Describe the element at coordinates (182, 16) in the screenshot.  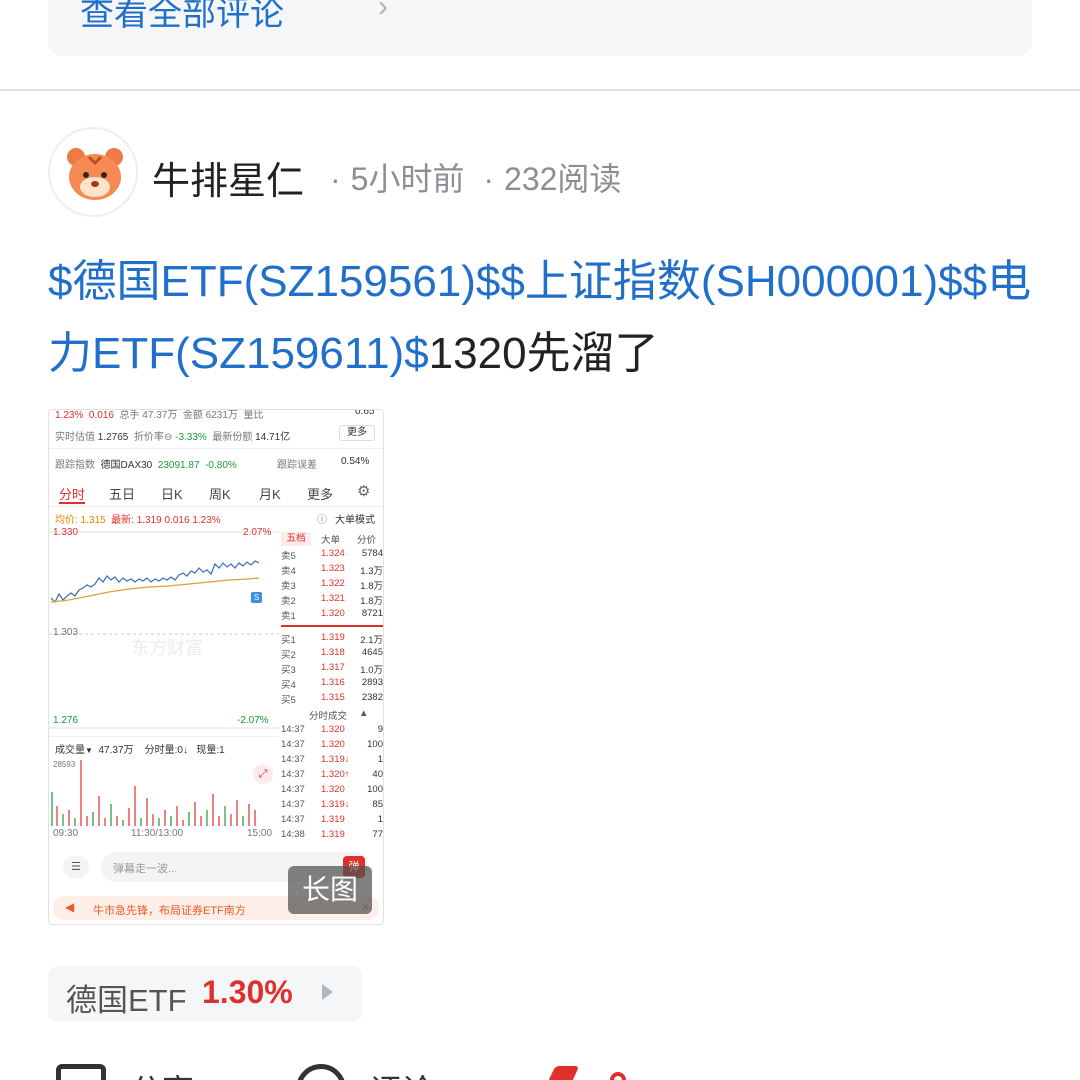
I see `view-all-label: 查看全部评论` at that location.